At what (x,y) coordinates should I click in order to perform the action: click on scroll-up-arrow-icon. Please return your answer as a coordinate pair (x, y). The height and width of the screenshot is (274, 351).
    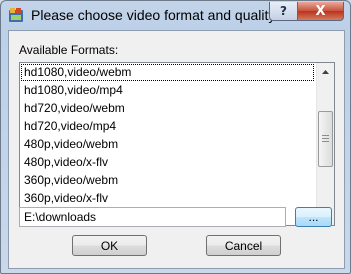
    Looking at the image, I should click on (325, 71).